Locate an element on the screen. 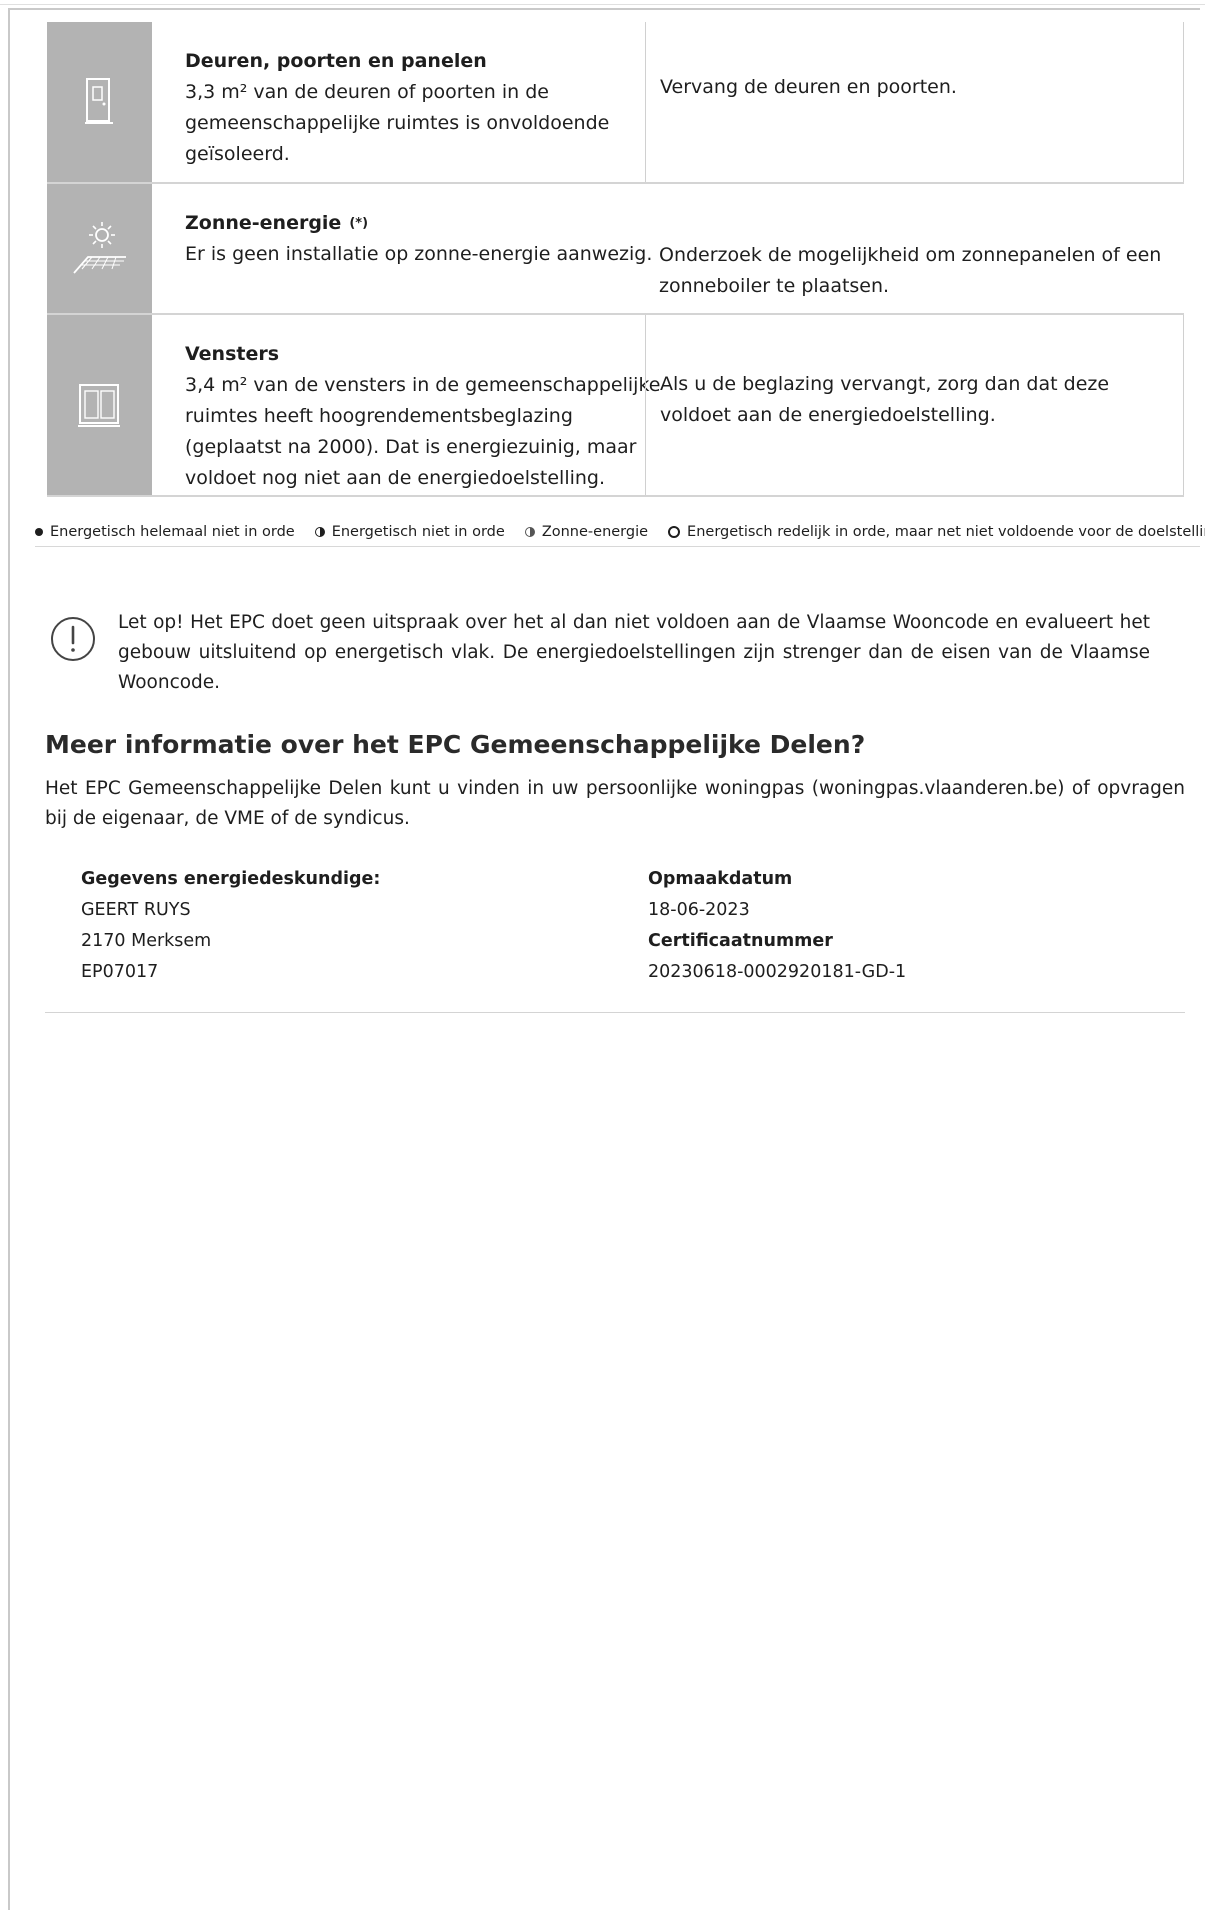 This screenshot has width=1205, height=1910. legend-item: Energetisch helemaal niet in orde is located at coordinates (165, 532).